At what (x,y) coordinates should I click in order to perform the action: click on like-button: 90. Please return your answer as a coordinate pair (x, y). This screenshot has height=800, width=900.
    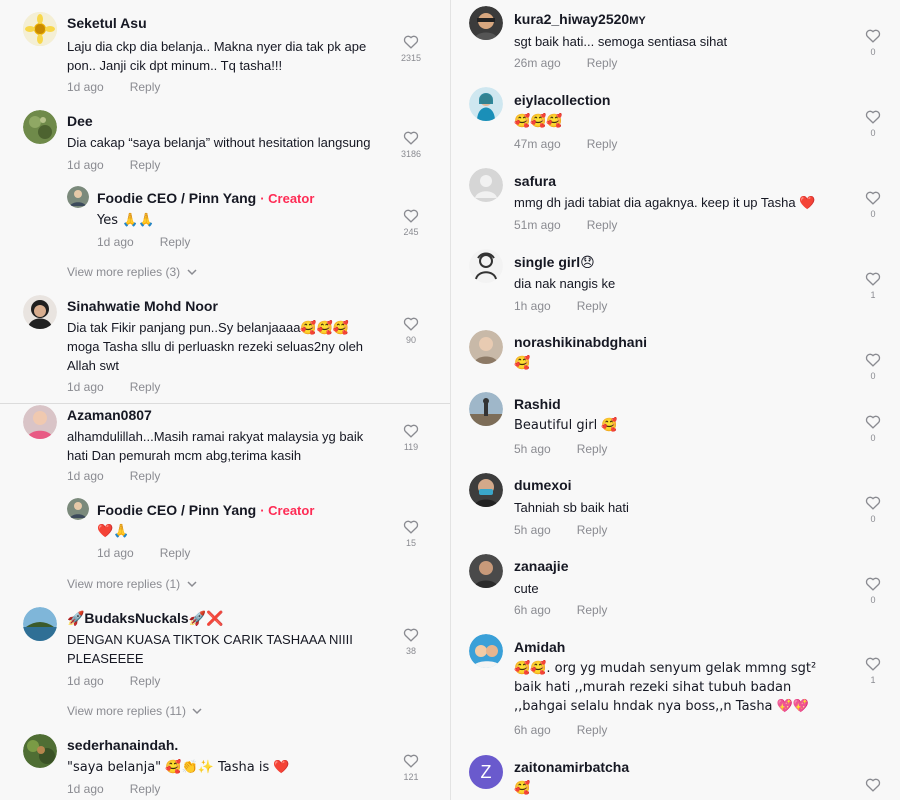
    Looking at the image, I should click on (411, 330).